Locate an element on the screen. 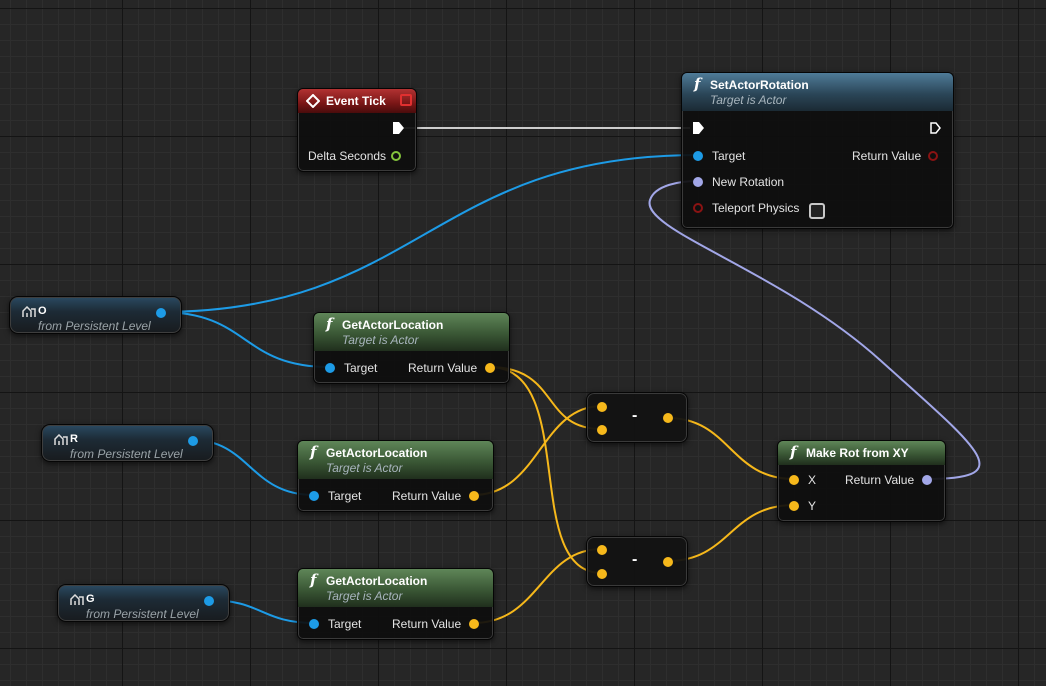 The image size is (1046, 686). variable-r-name: R is located at coordinates (74, 439).